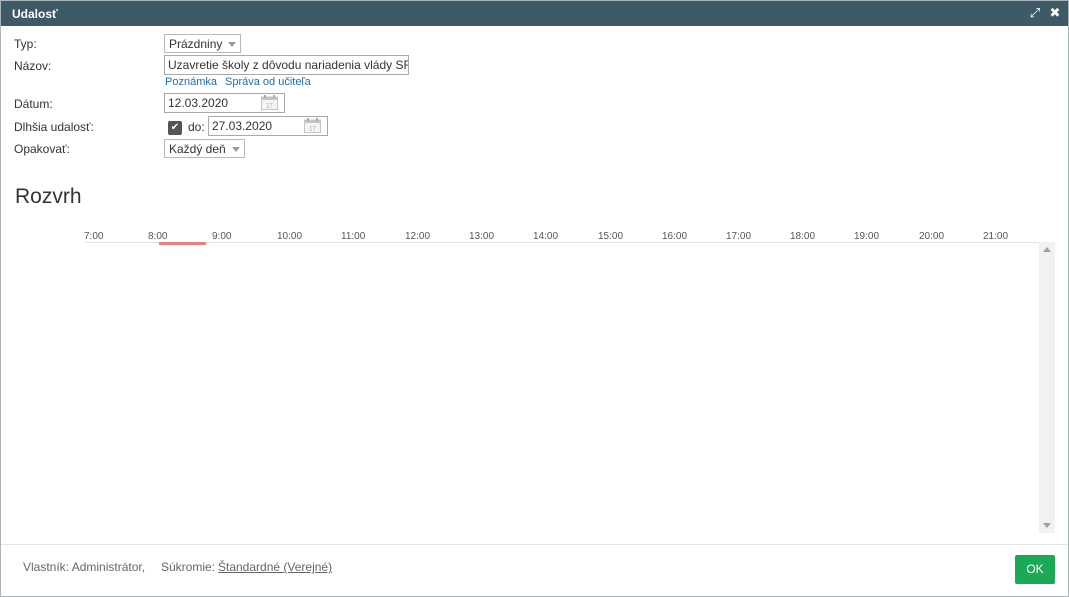 This screenshot has height=597, width=1069. I want to click on checkmark-icon: ✔, so click(175, 127).